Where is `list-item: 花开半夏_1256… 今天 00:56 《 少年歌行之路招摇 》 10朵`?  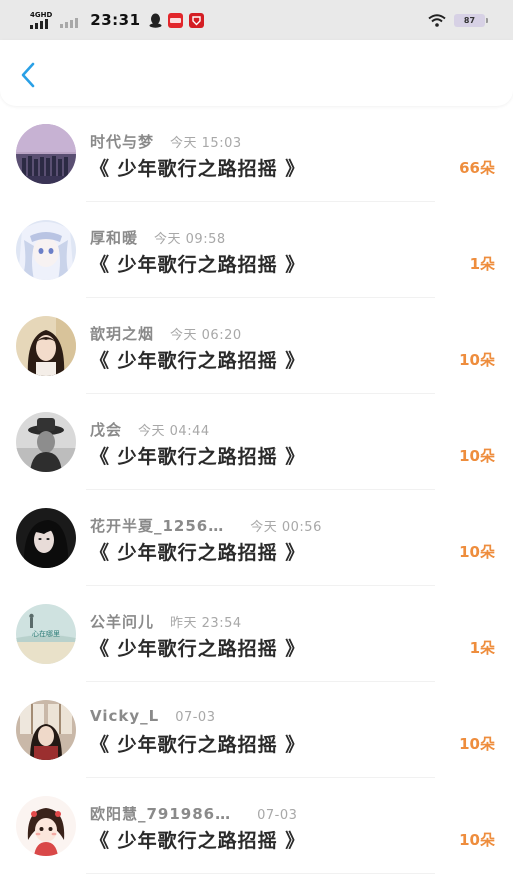
list-item: 花开半夏_1256… 今天 00:56 《 少年歌行之路招摇 》 10朵 is located at coordinates (256, 538).